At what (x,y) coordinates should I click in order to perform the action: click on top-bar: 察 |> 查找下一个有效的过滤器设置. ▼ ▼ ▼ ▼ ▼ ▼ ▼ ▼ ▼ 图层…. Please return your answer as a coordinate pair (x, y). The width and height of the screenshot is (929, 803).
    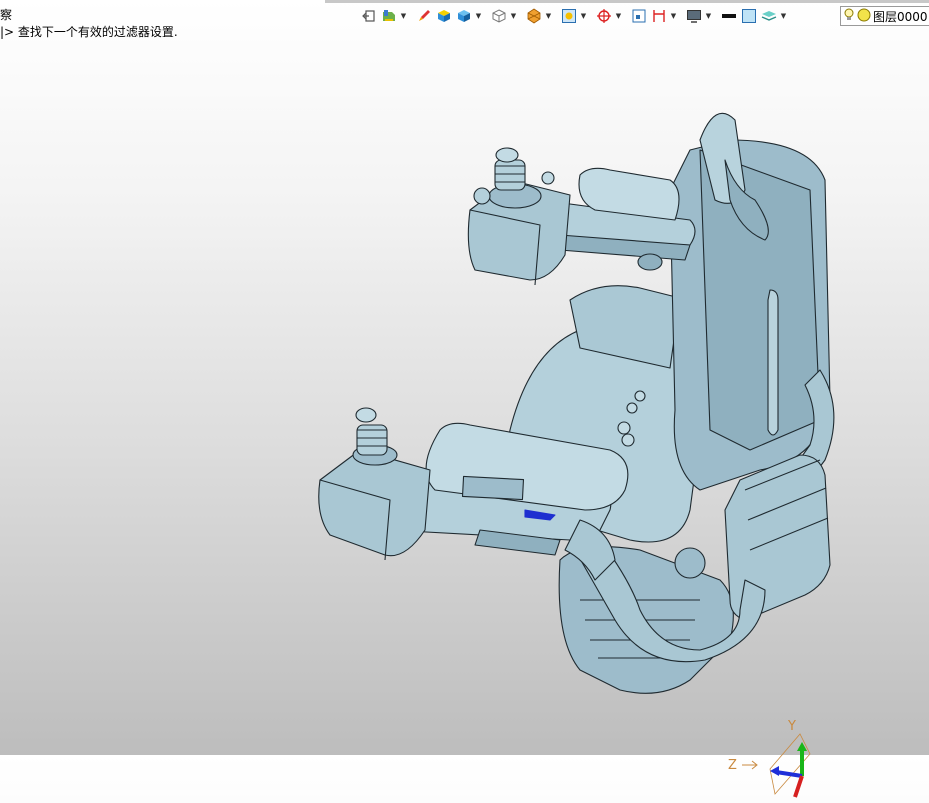
    Looking at the image, I should click on (464, 22).